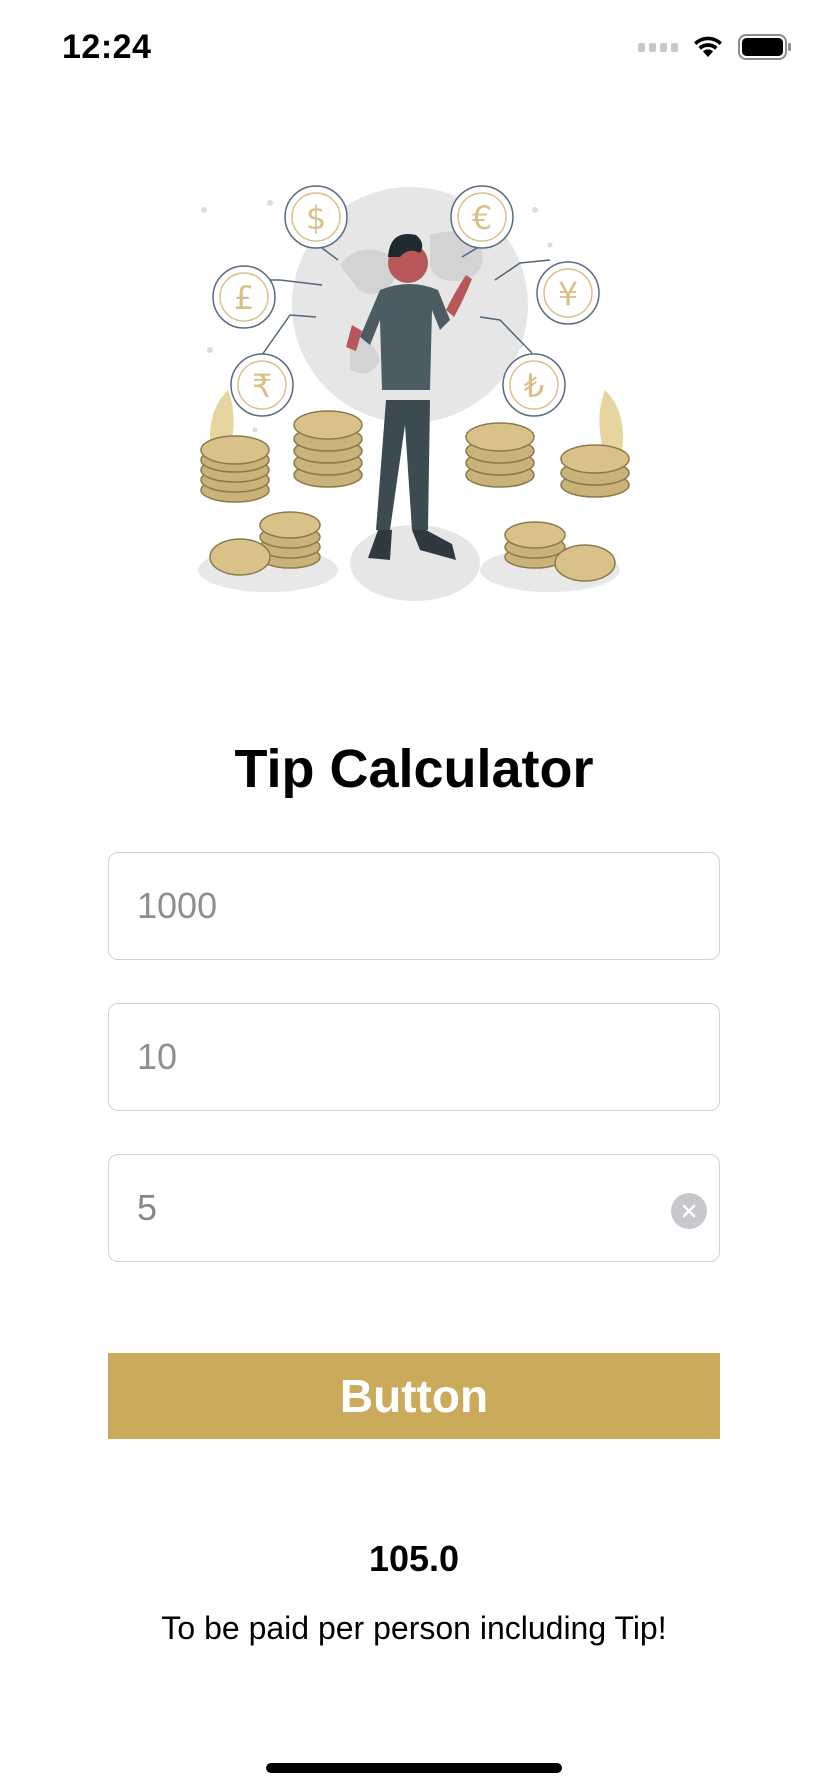 The image size is (828, 1792). Describe the element at coordinates (397, 1057) in the screenshot. I see `tip-percent-input` at that location.